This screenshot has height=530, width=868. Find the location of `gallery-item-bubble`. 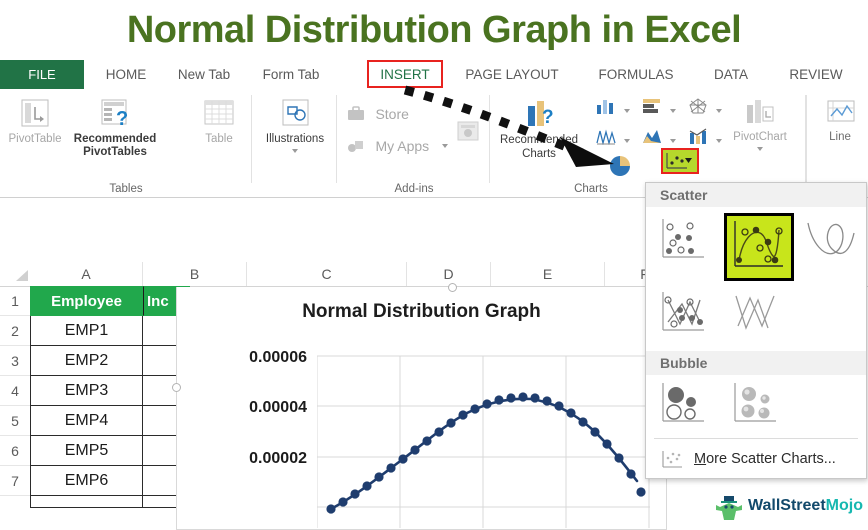

gallery-item-bubble is located at coordinates (686, 406).